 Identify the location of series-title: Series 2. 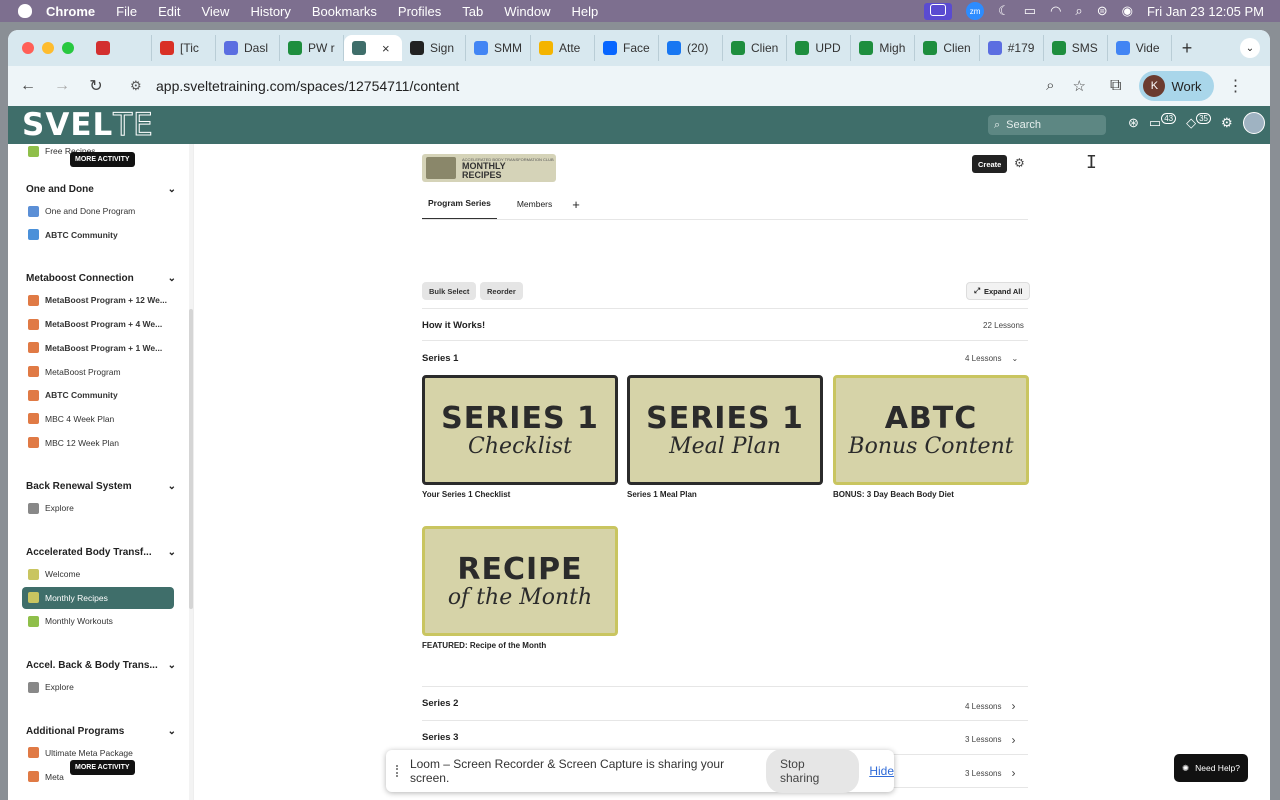
(440, 703).